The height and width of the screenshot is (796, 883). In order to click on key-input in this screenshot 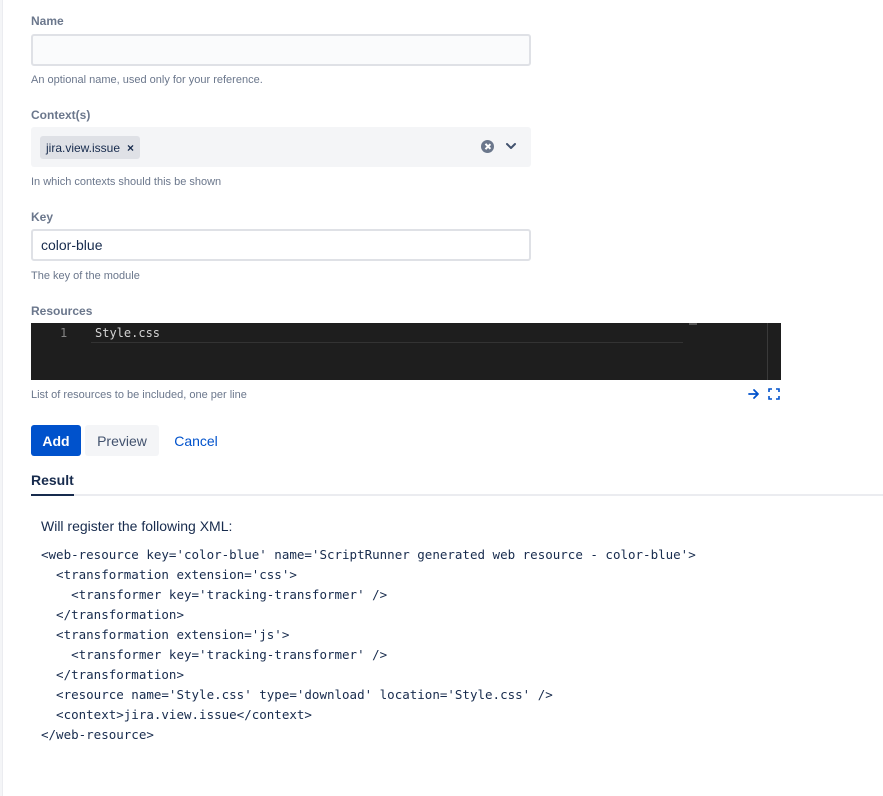, I will do `click(281, 245)`.